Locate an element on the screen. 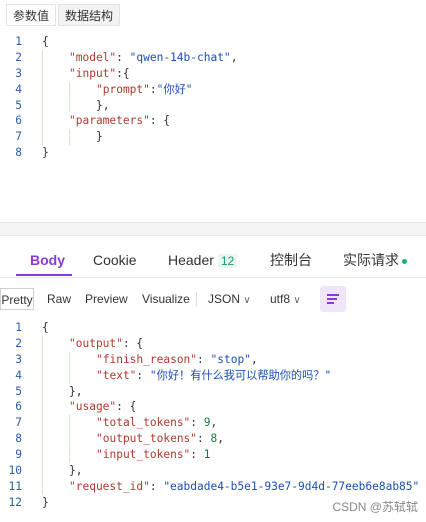  code-token: "你好！有什么我可以帮助你的吗？" is located at coordinates (240, 375).